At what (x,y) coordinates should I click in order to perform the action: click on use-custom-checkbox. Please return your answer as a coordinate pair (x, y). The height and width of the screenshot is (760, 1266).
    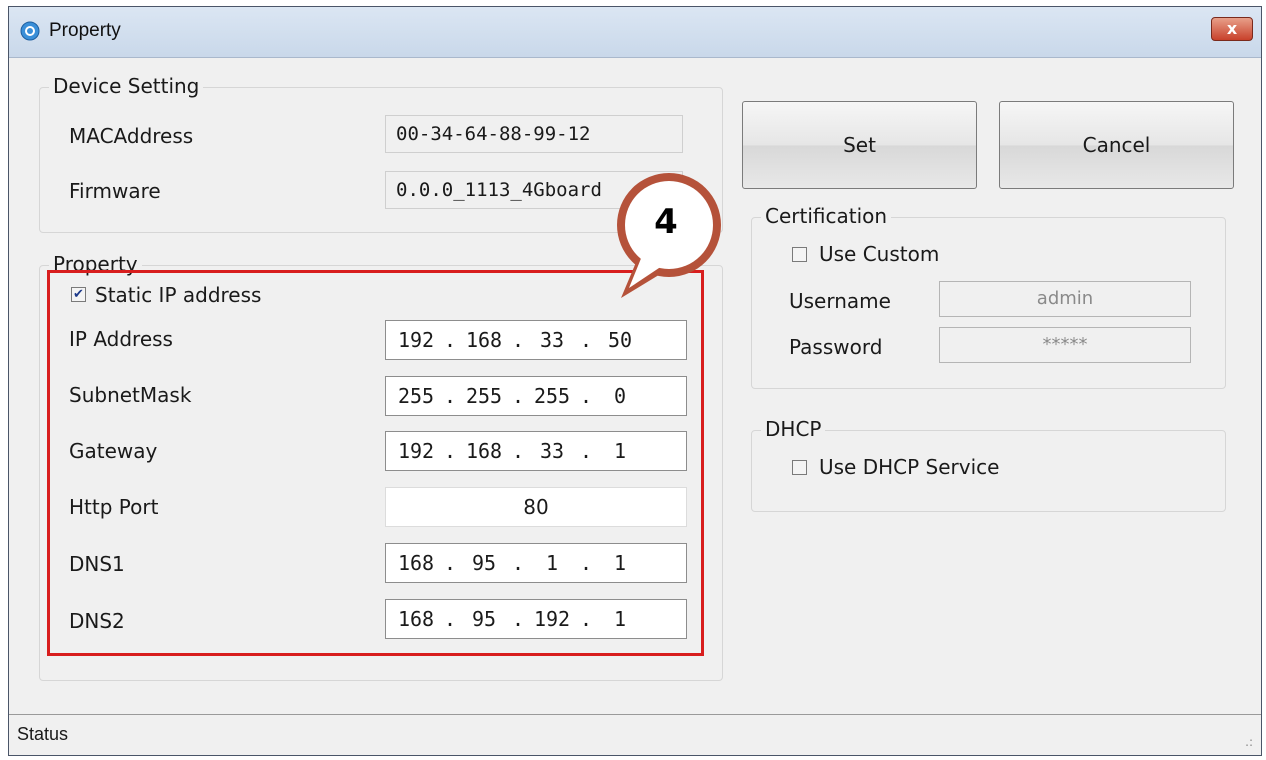
    Looking at the image, I should click on (799, 254).